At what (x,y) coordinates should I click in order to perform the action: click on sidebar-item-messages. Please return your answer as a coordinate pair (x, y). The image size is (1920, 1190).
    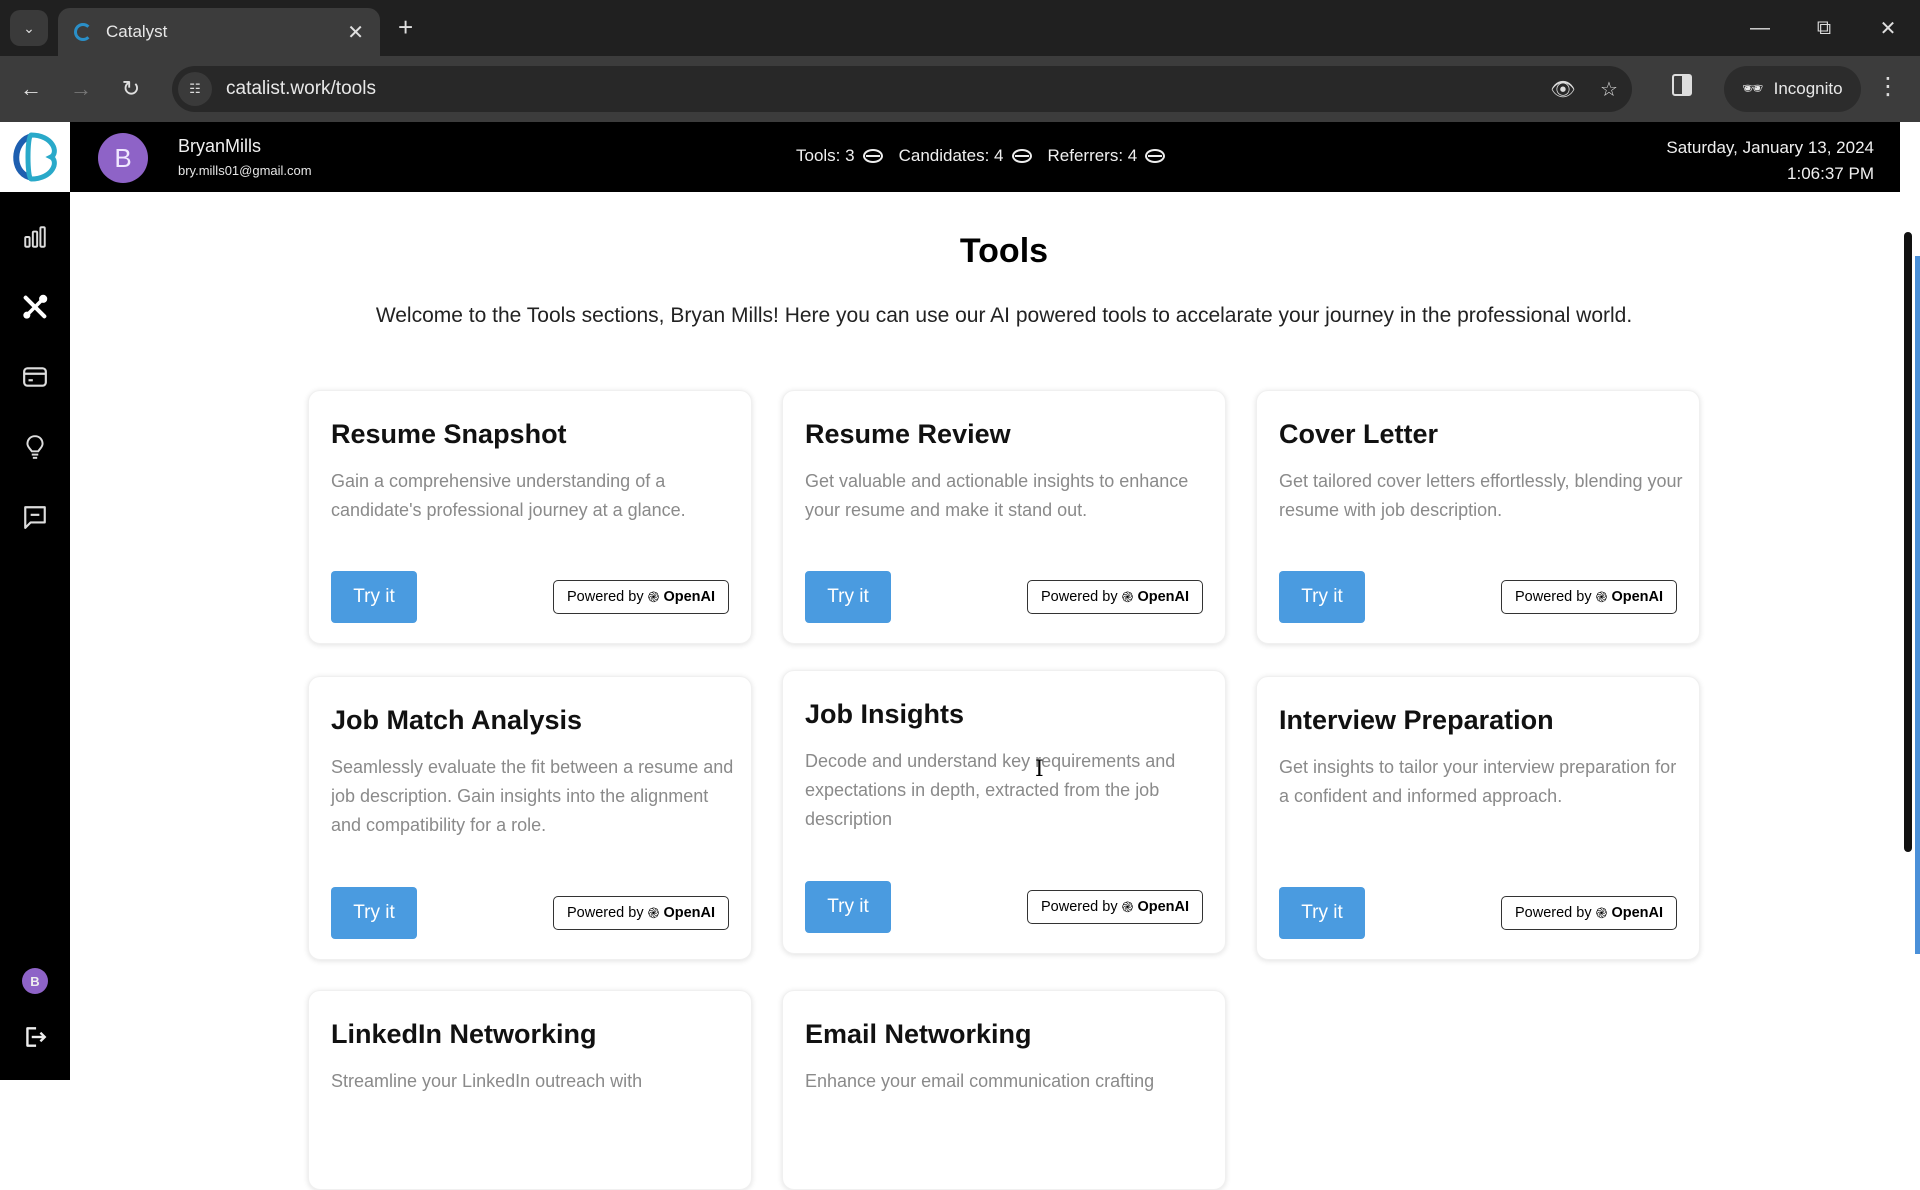
    Looking at the image, I should click on (35, 517).